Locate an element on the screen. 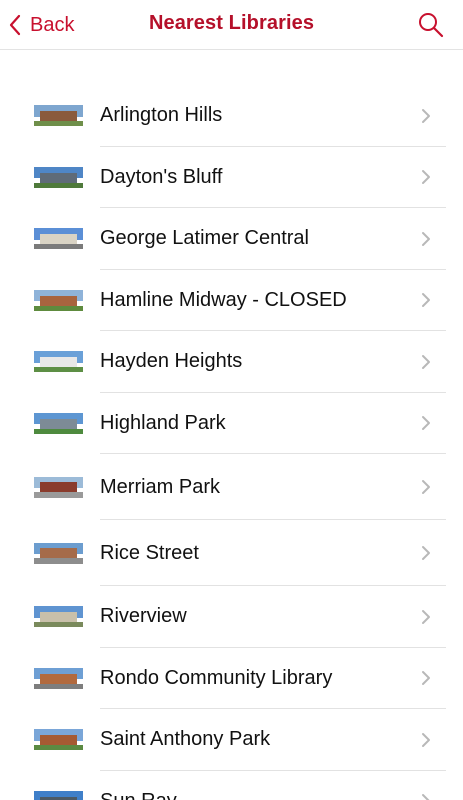  list-item: Merriam Park is located at coordinates (231, 487).